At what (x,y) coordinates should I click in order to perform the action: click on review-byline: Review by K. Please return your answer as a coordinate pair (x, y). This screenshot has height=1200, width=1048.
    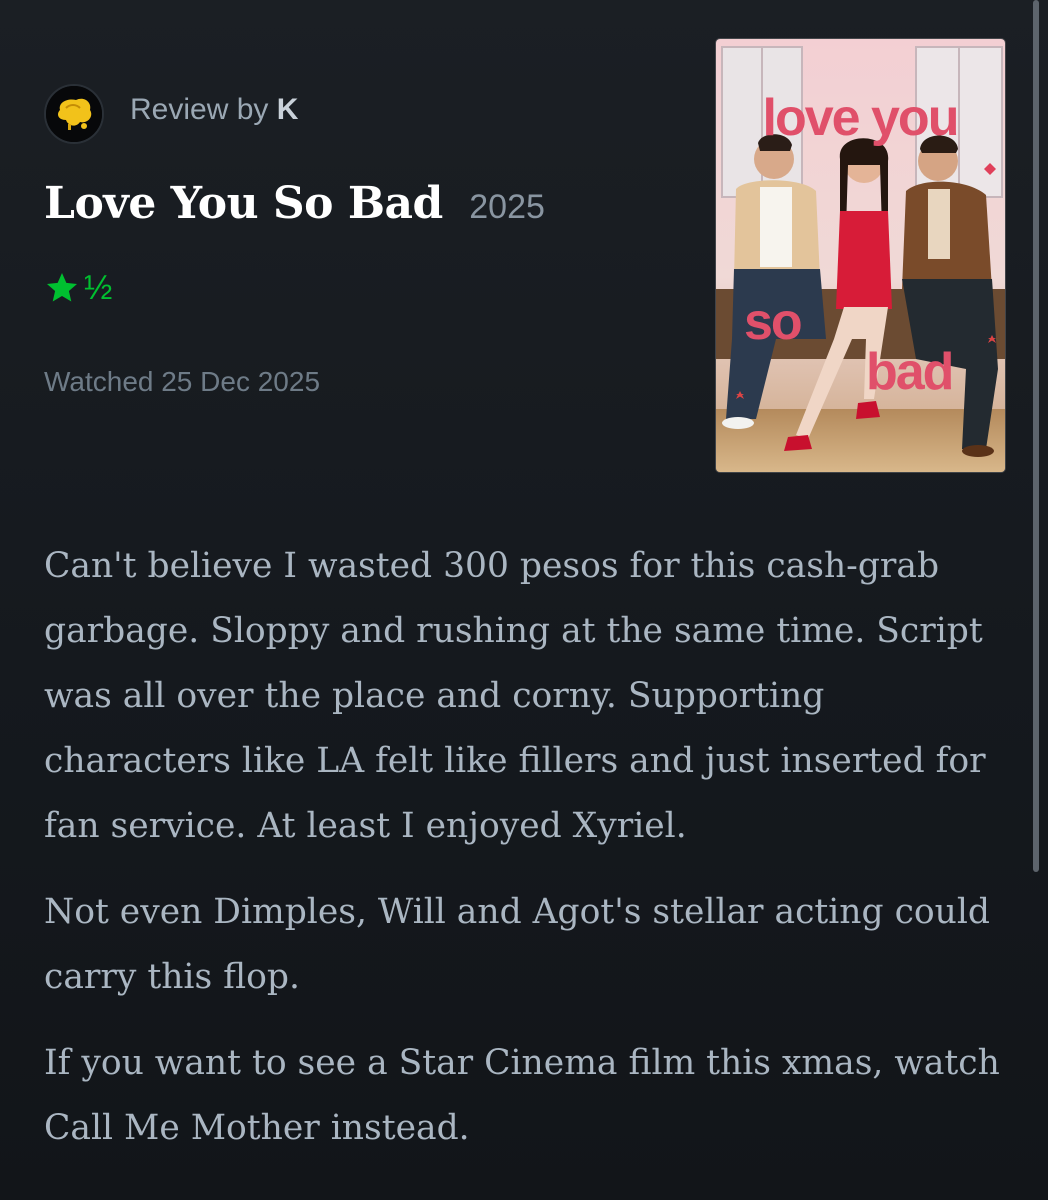
    Looking at the image, I should click on (214, 110).